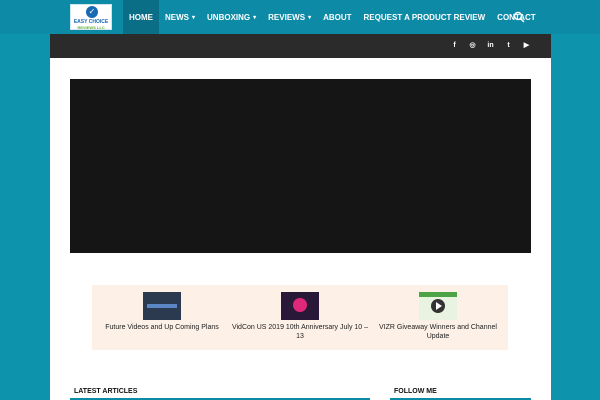  I want to click on follow-me-header: FOLLOW ME, so click(460, 390).